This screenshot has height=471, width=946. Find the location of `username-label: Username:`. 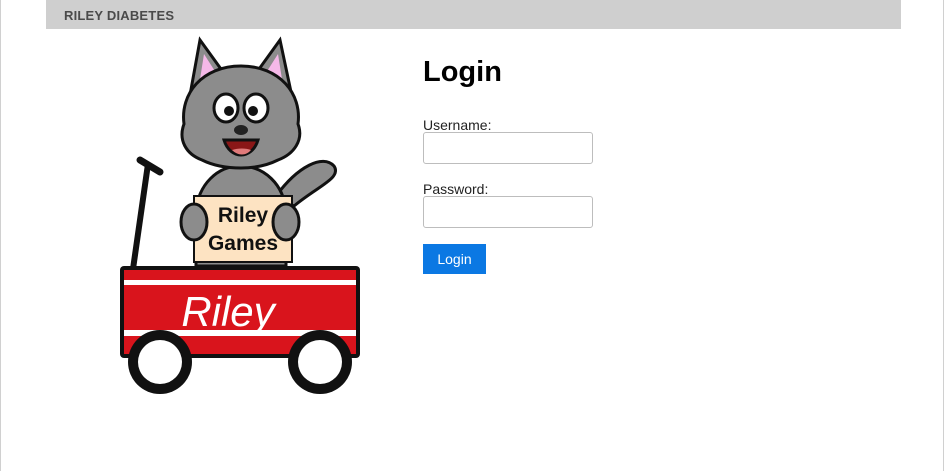

username-label: Username: is located at coordinates (457, 125).